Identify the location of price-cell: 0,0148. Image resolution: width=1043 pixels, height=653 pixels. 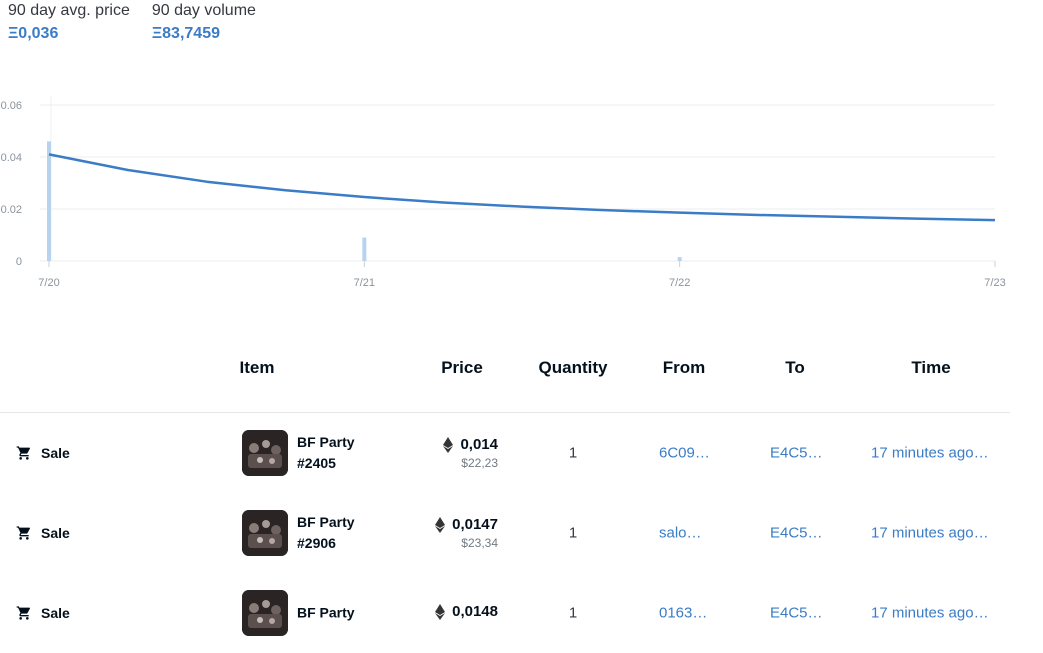
(466, 613).